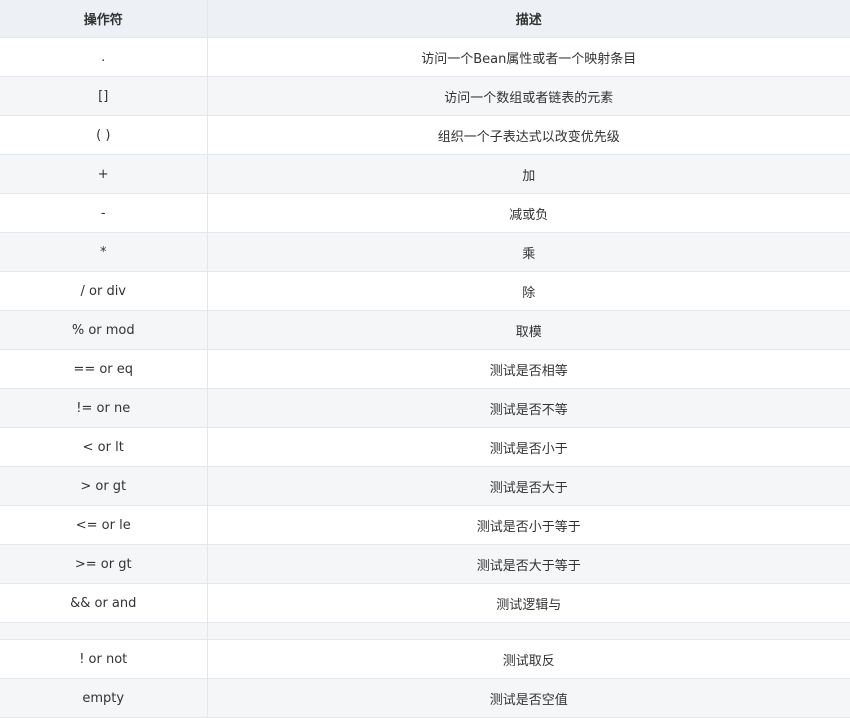 Image resolution: width=850 pixels, height=718 pixels. Describe the element at coordinates (104, 96) in the screenshot. I see `operator-cell: []` at that location.